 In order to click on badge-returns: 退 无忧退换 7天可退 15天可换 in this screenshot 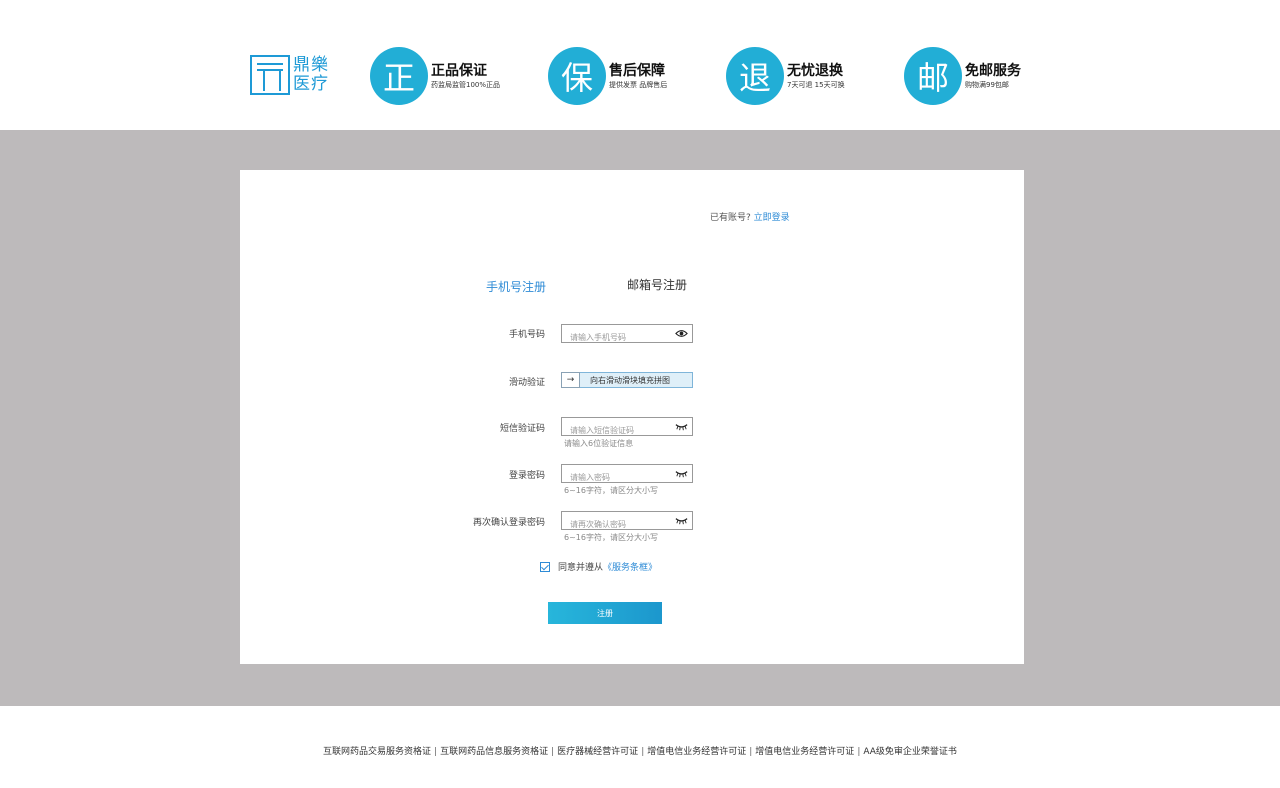, I will do `click(785, 76)`.